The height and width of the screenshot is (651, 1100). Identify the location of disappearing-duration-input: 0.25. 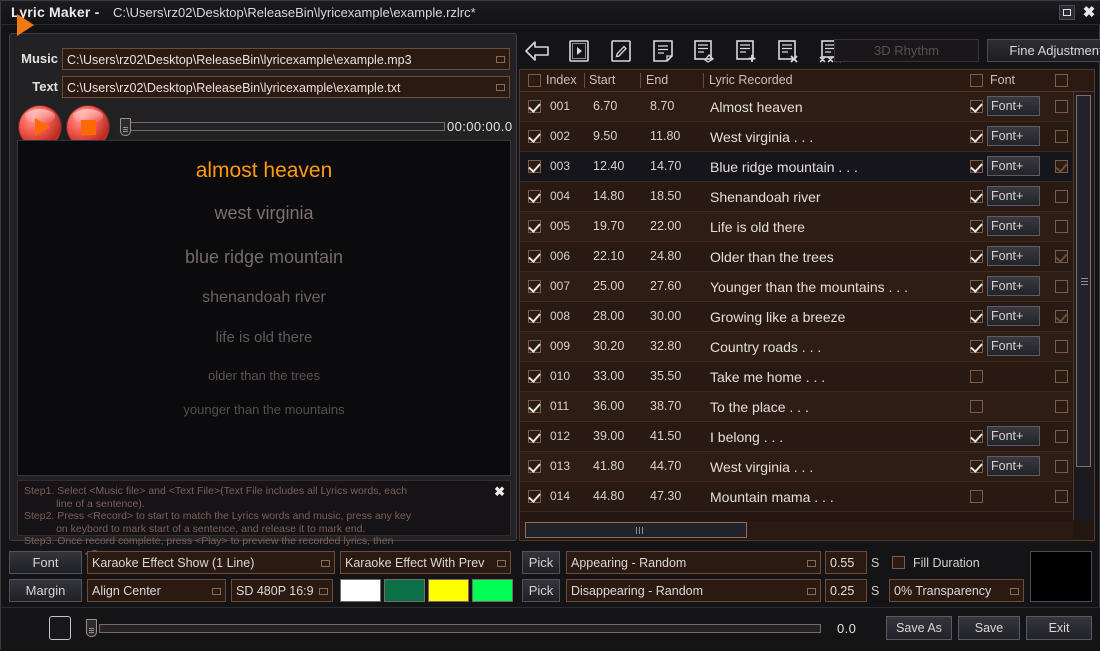
(846, 590).